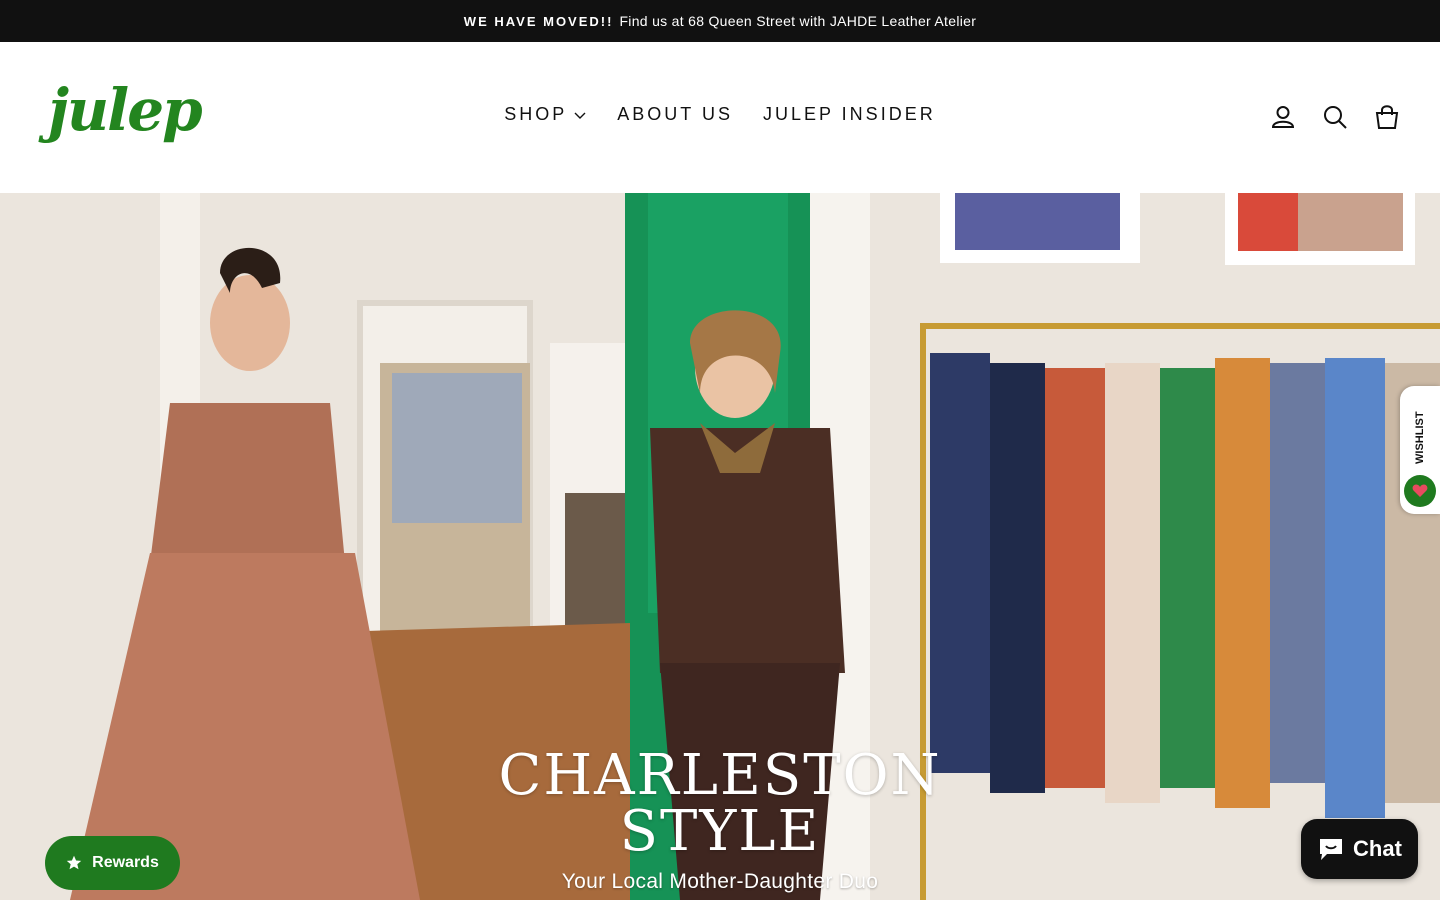  I want to click on search-button, so click(1335, 117).